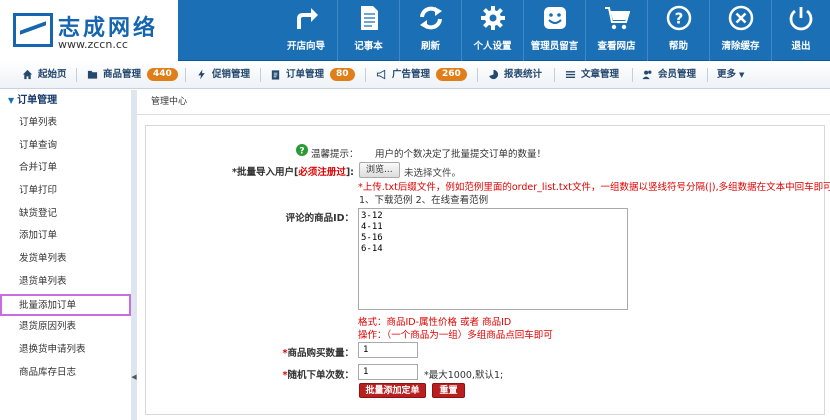  Describe the element at coordinates (368, 46) in the screenshot. I see `toolbar-label: 记事本` at that location.